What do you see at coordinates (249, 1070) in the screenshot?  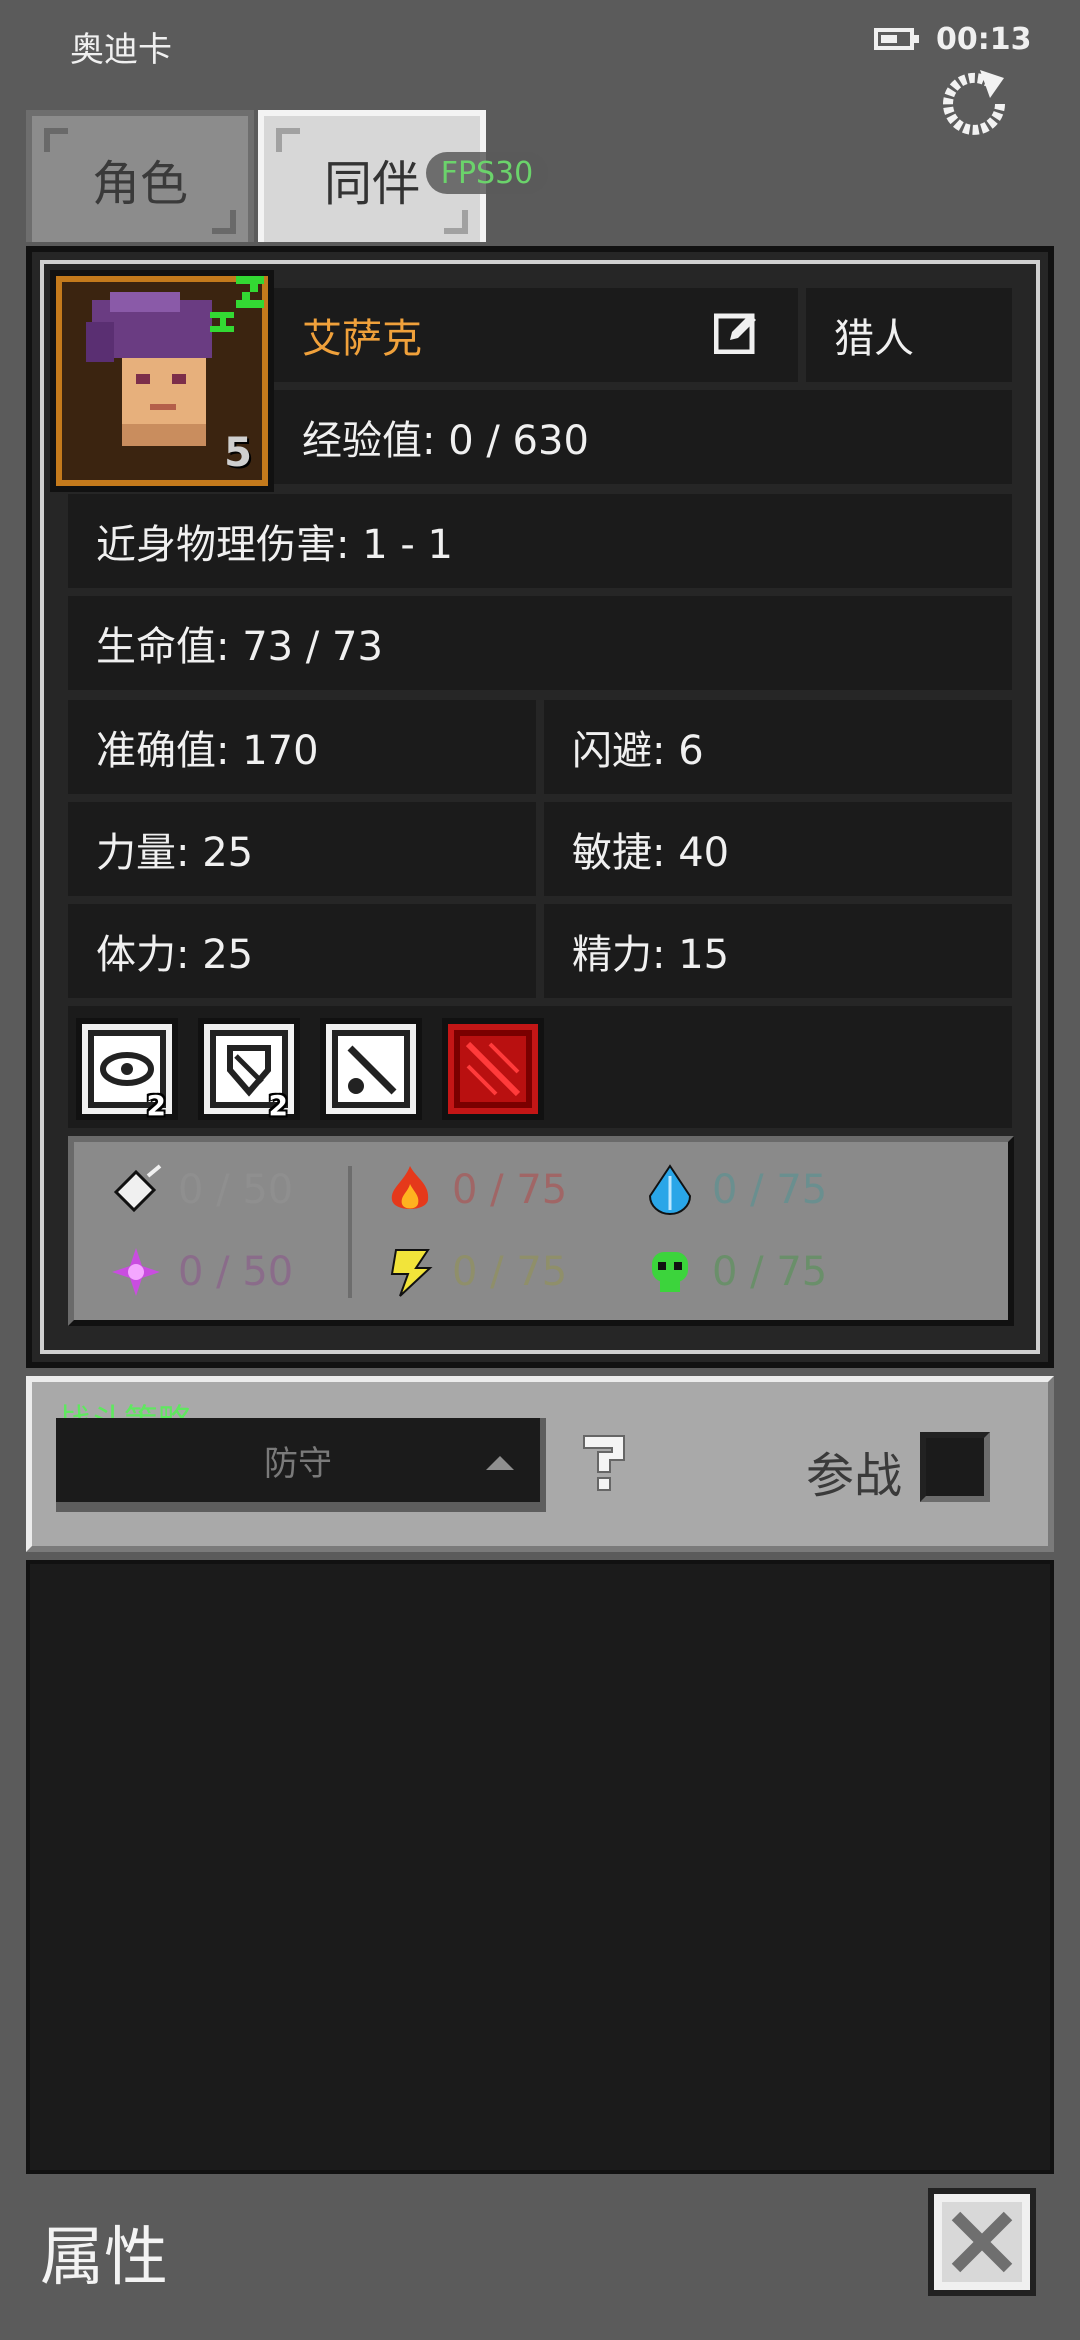 I see `skill-slot-2: 2` at bounding box center [249, 1070].